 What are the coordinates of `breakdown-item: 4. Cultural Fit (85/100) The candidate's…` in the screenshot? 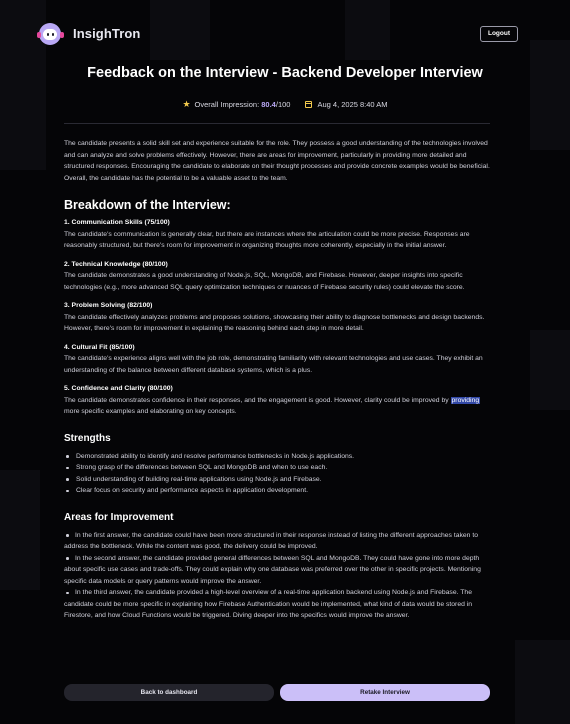 It's located at (278, 359).